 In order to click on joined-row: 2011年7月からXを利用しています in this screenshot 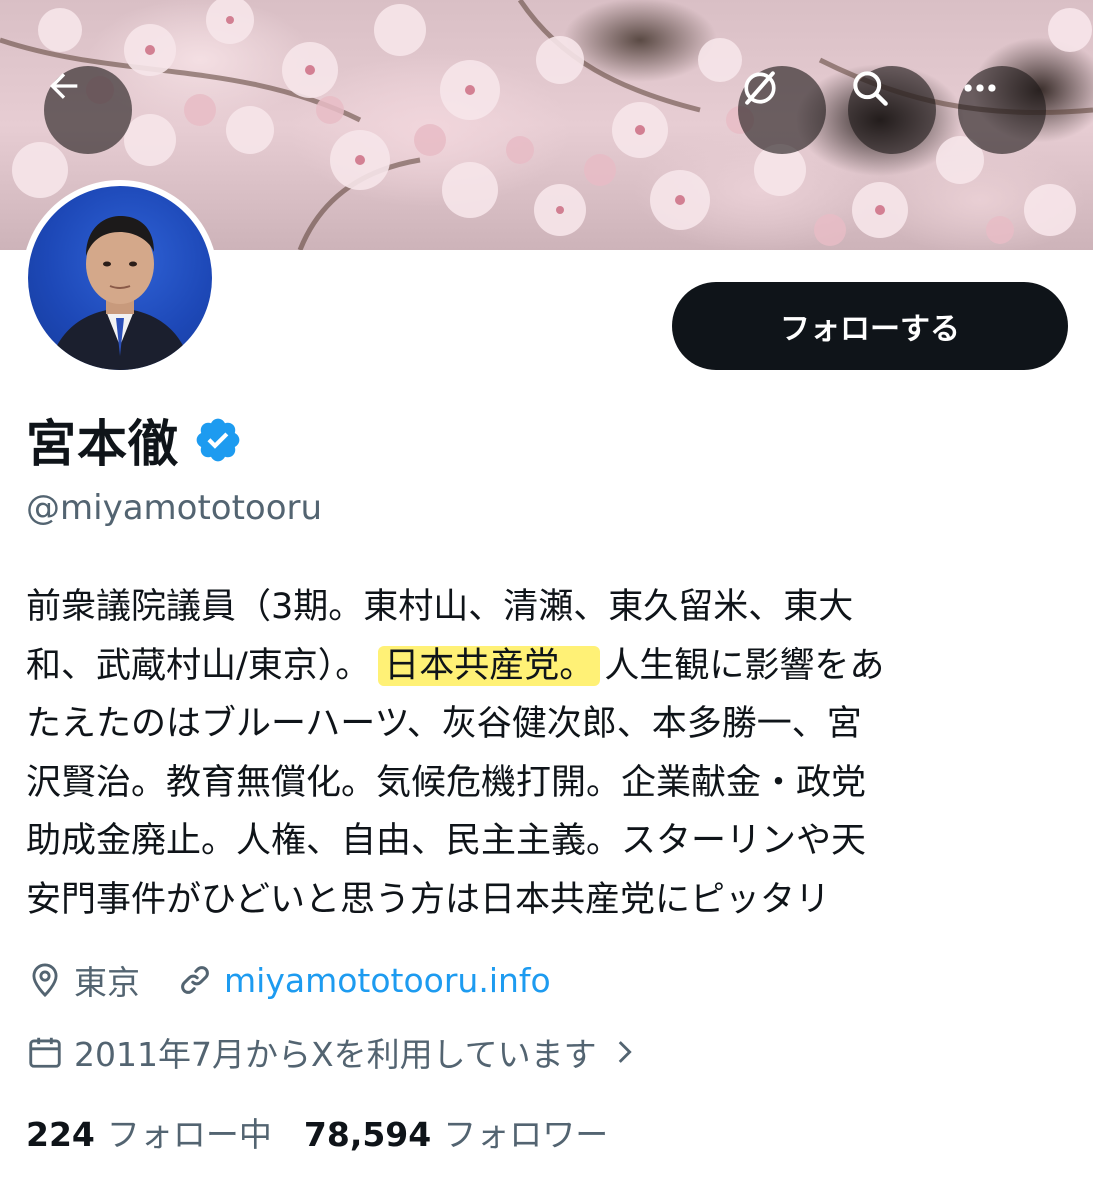, I will do `click(333, 1052)`.